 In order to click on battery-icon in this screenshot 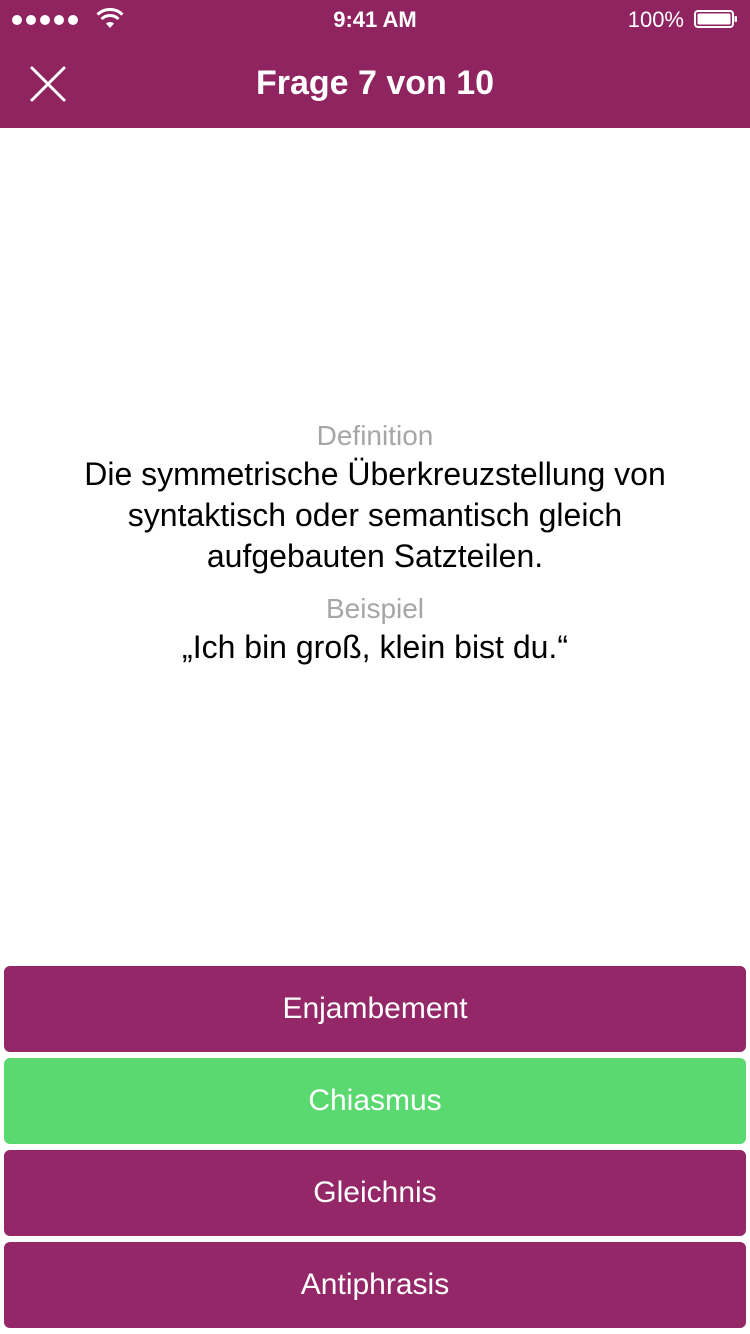, I will do `click(715, 19)`.